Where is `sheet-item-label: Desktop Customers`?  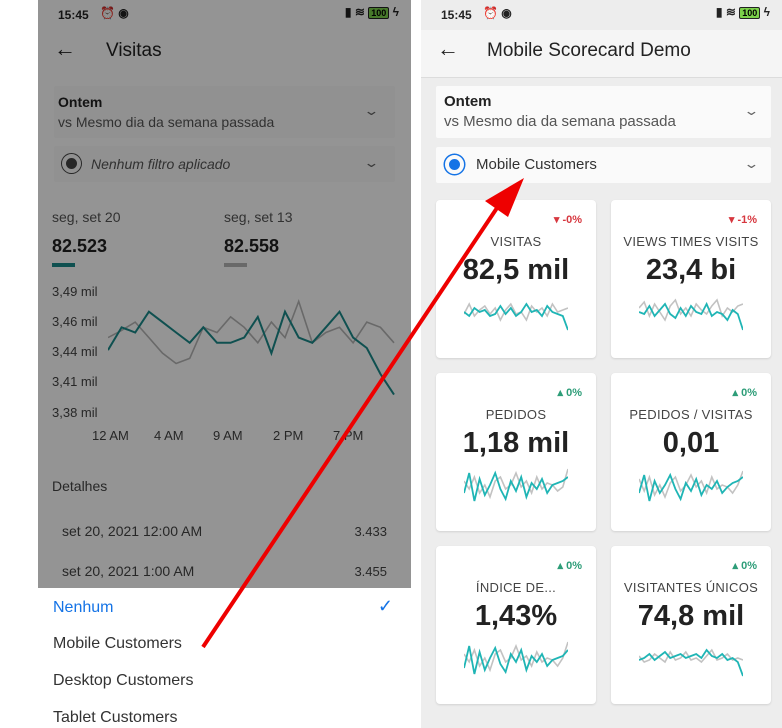
sheet-item-label: Desktop Customers is located at coordinates (123, 680).